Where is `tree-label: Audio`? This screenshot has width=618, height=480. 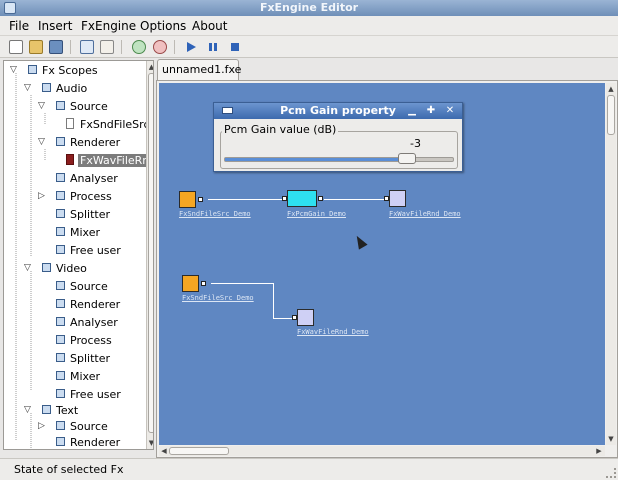 tree-label: Audio is located at coordinates (72, 88).